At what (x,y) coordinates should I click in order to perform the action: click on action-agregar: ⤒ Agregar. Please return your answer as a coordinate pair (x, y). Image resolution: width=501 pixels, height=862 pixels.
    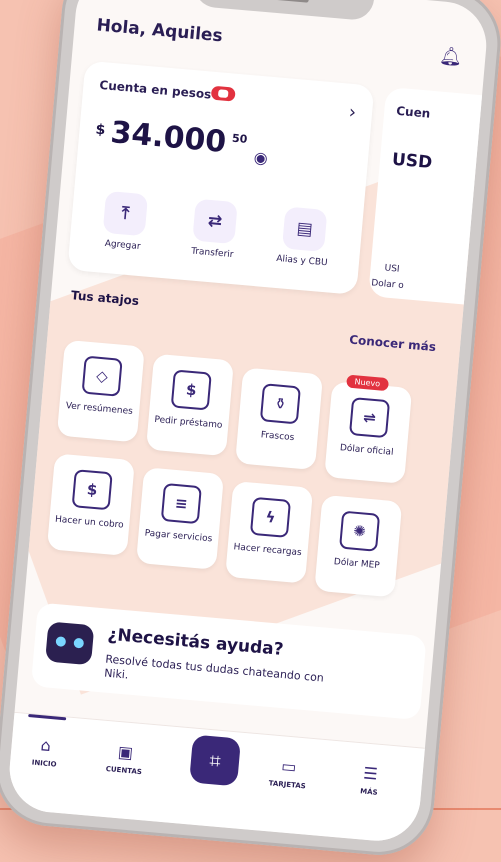
    Looking at the image, I should click on (124, 221).